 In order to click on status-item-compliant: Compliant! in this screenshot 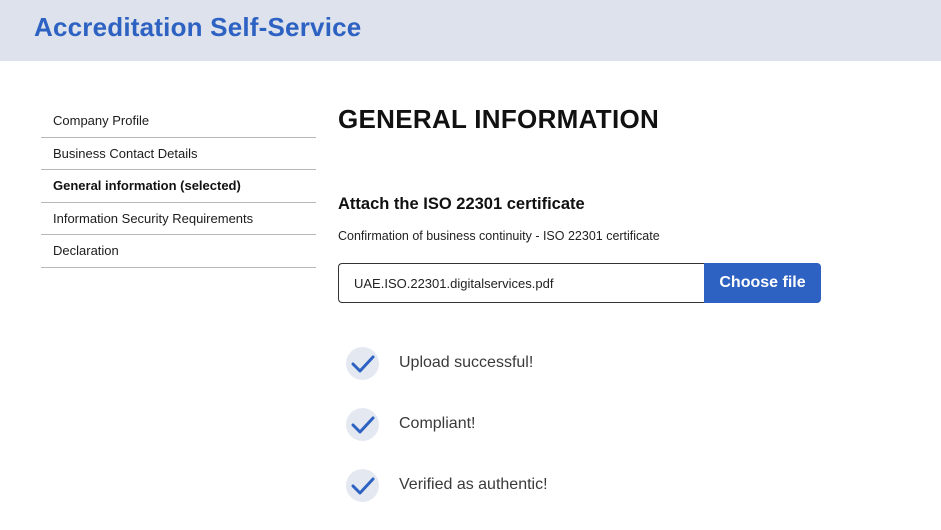, I will do `click(496, 438)`.